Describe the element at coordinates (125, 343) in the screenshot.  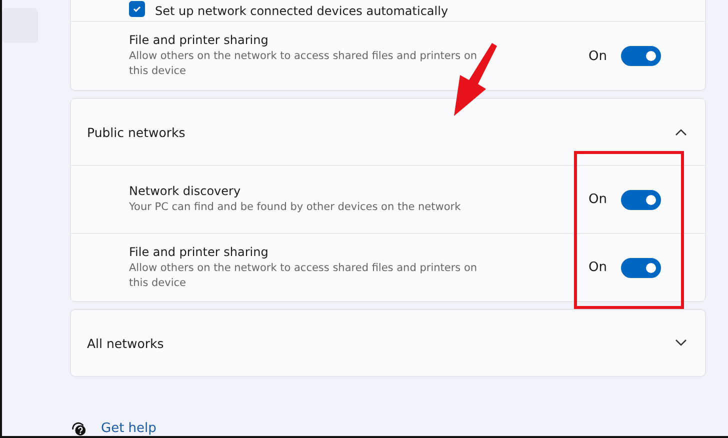
I see `section-title: All networks` at that location.